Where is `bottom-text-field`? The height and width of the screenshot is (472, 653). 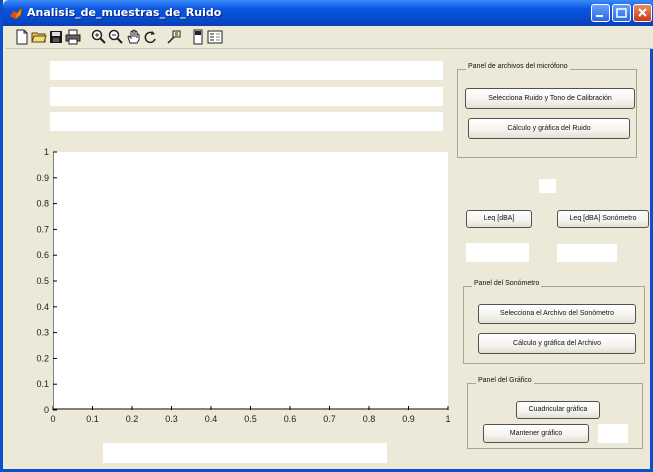
bottom-text-field is located at coordinates (245, 453).